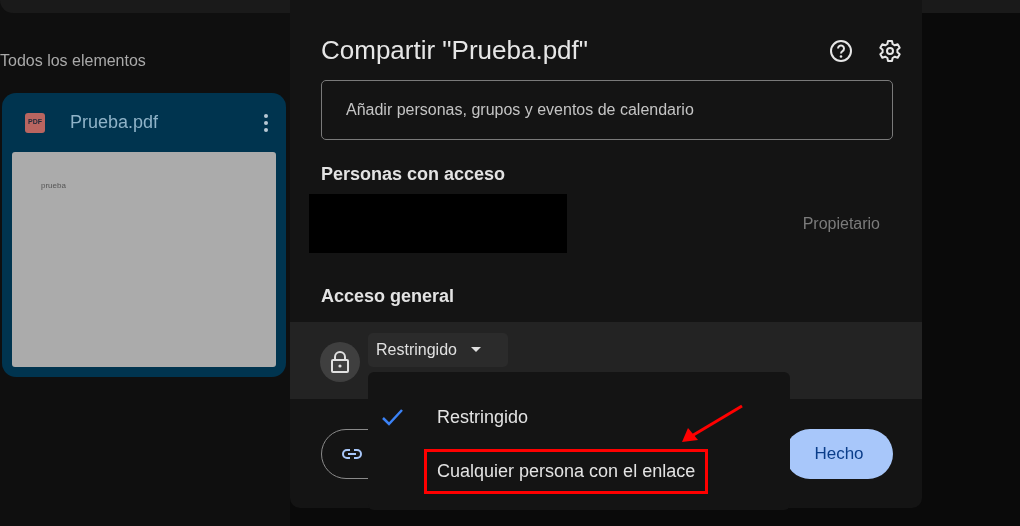 The image size is (1020, 526). Describe the element at coordinates (414, 175) in the screenshot. I see `section-heading: Personas con acceso` at that location.